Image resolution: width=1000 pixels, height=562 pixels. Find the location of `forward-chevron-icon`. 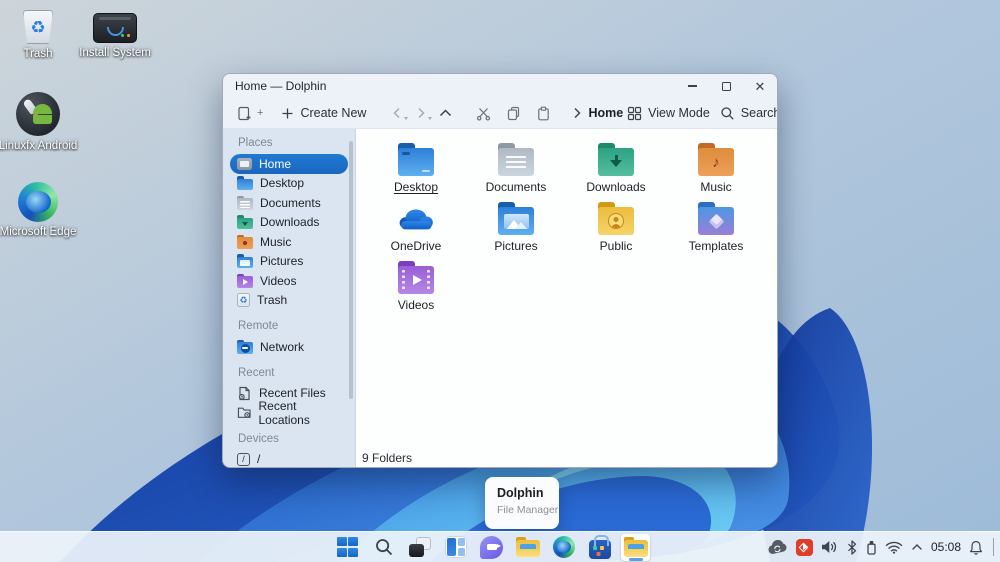

forward-chevron-icon is located at coordinates (421, 113).